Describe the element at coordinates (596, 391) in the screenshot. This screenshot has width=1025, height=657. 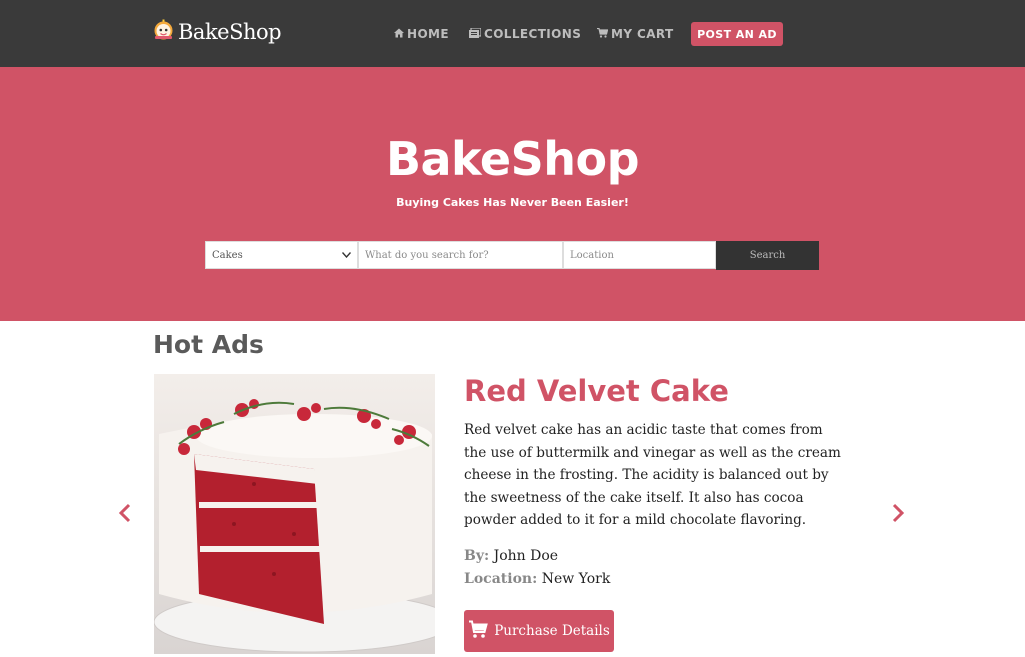
I see `product-title: Red Velvet Cake` at that location.